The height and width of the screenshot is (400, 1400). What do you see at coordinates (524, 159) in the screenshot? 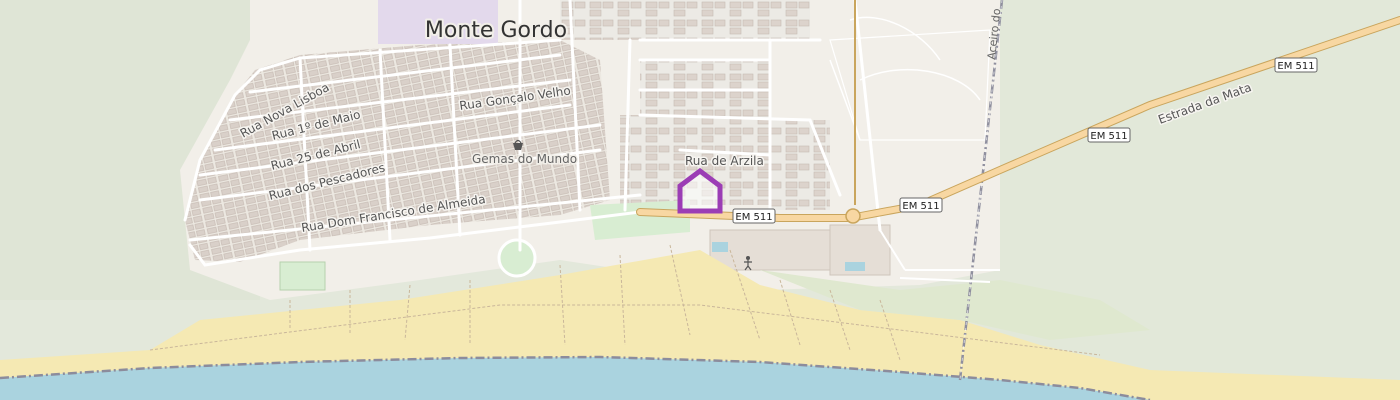
I see `poi-label: Gemas do Mundo` at bounding box center [524, 159].